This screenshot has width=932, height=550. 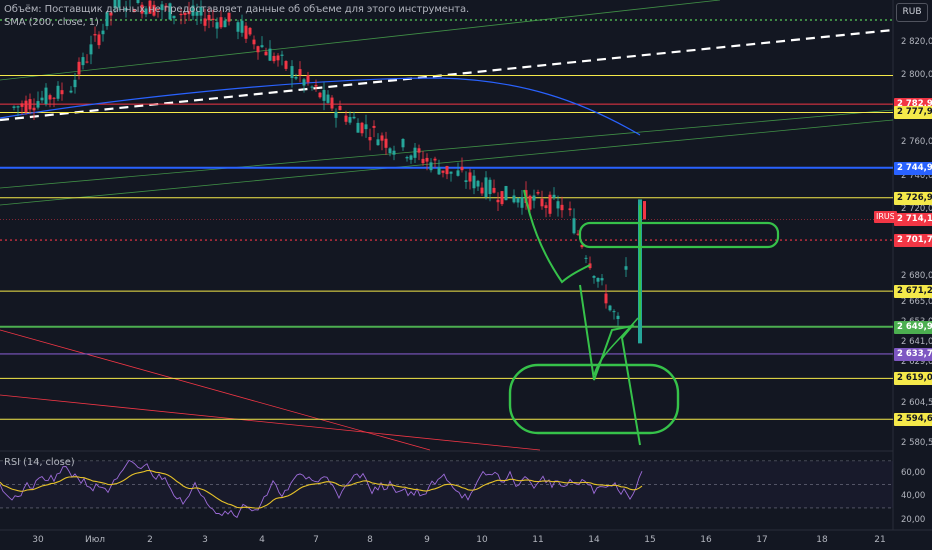 I want to click on trend-line, so click(x=447, y=149).